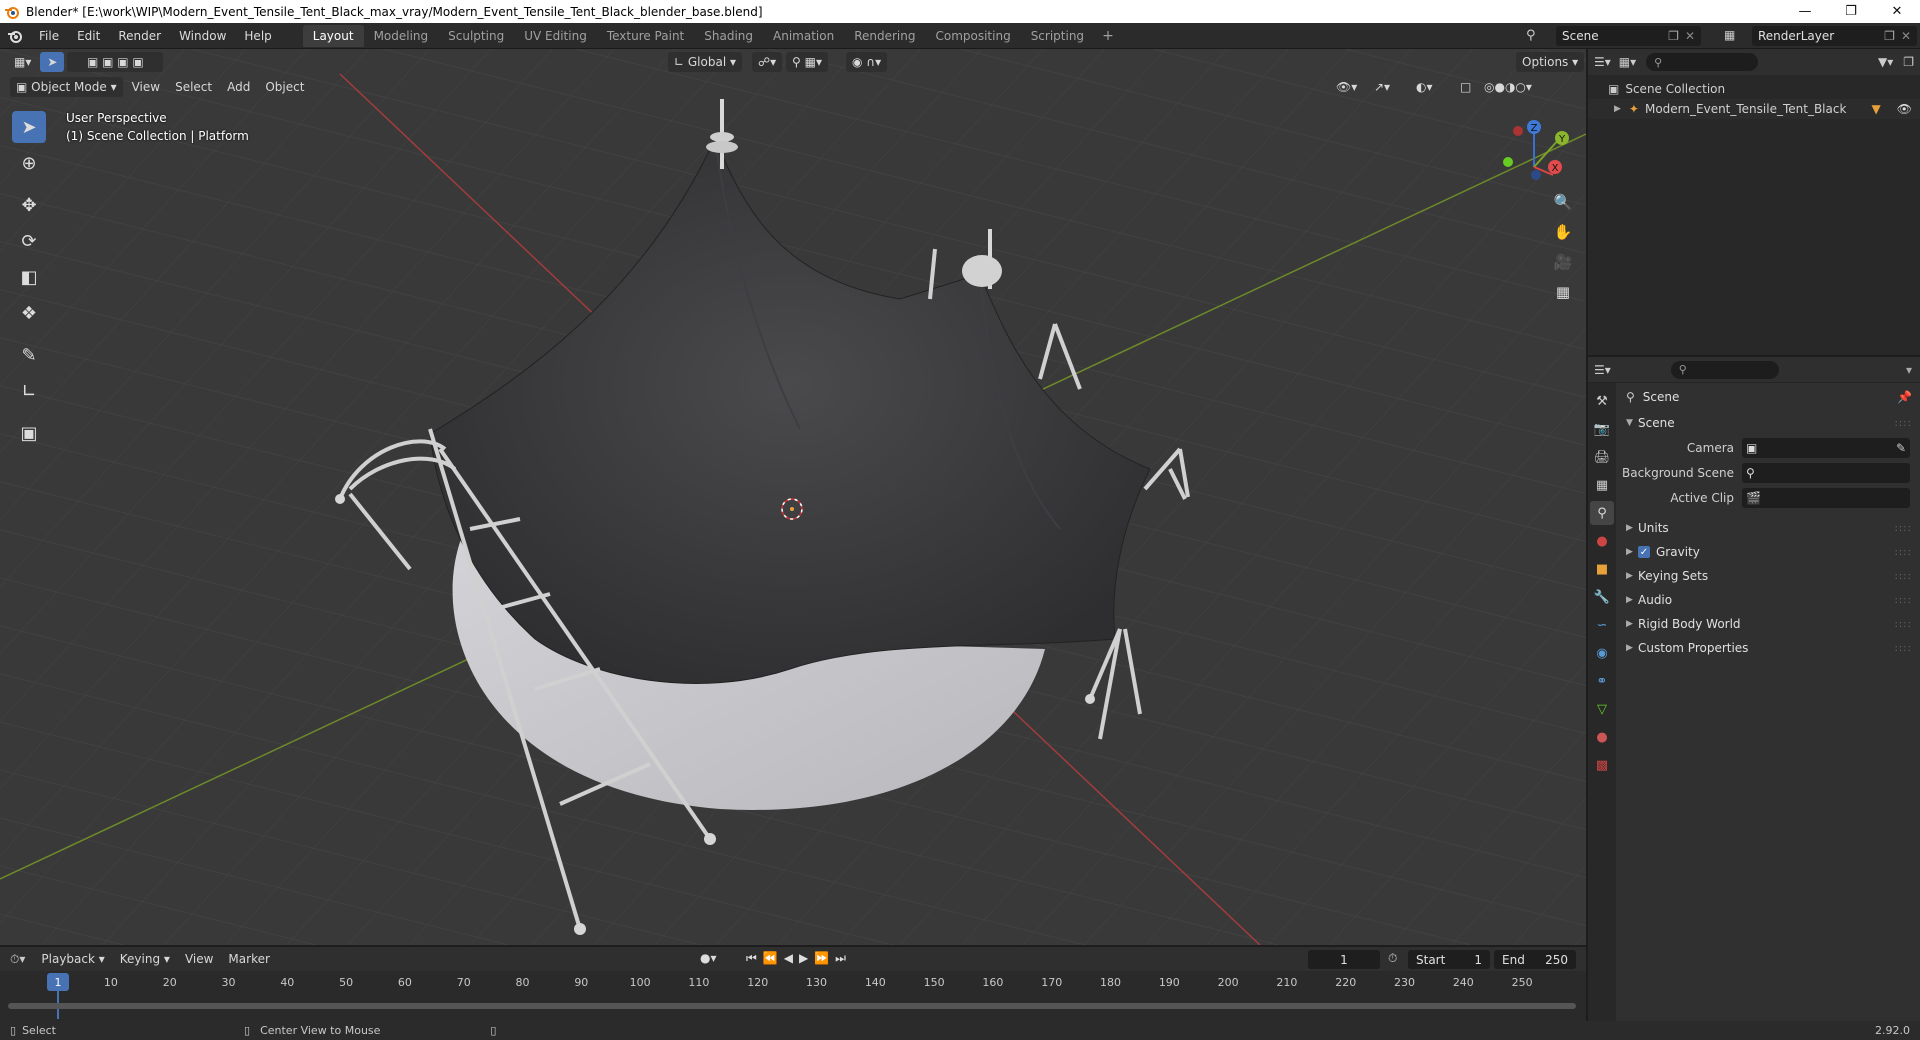 This screenshot has height=1040, width=1920. What do you see at coordinates (1449, 959) in the screenshot?
I see `start-frame-field: Start 1` at bounding box center [1449, 959].